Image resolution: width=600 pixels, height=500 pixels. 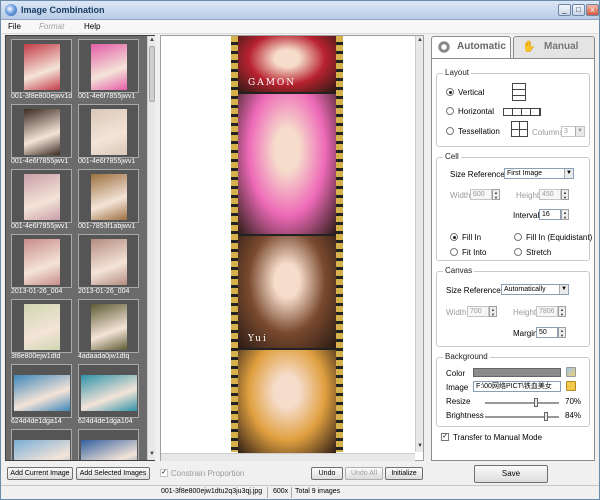 I want to click on cell-width-field: 600, so click(x=481, y=194).